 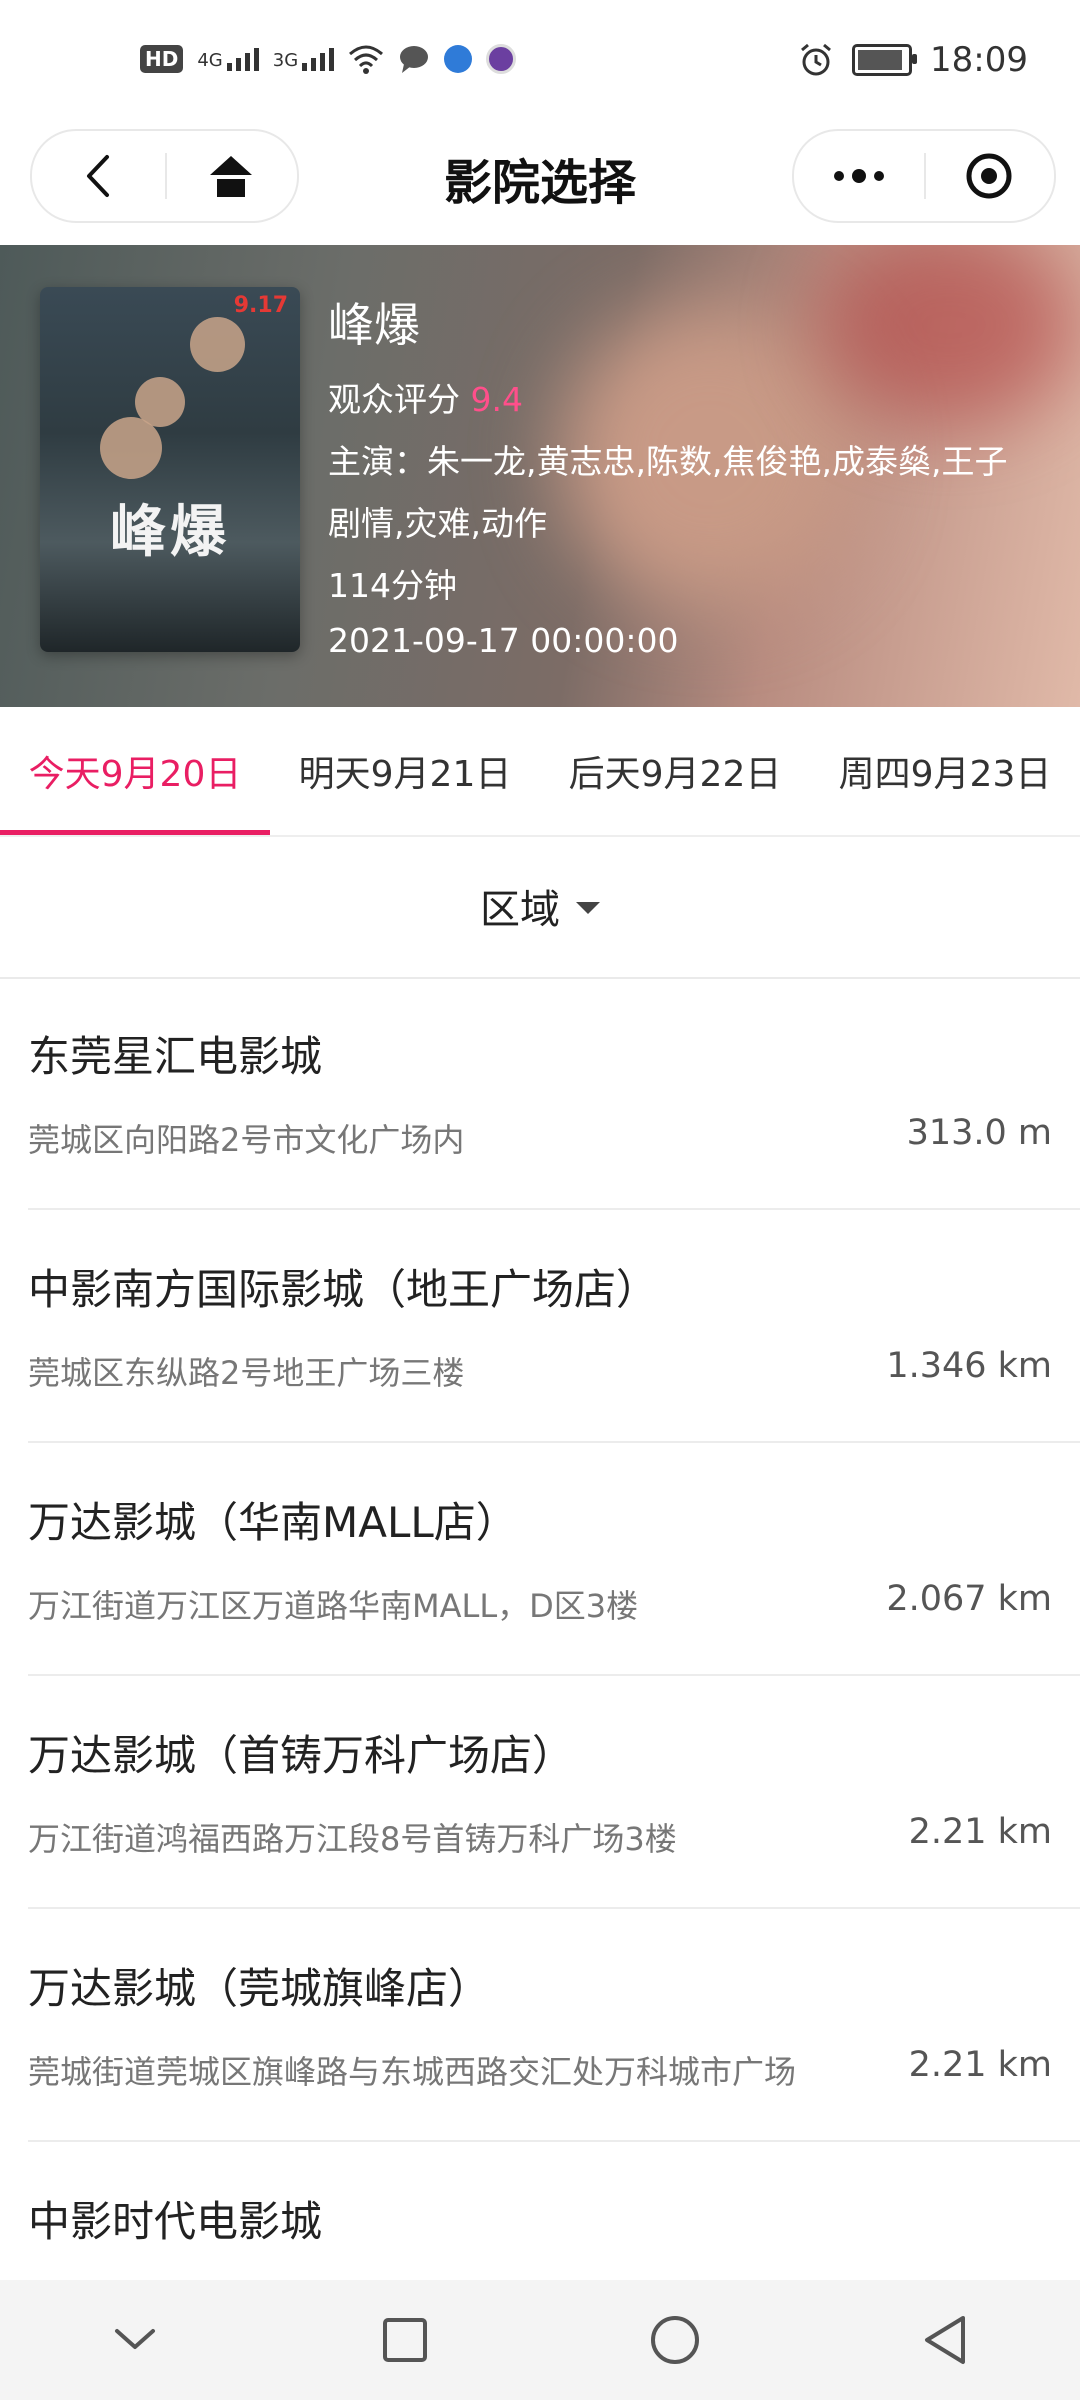 I want to click on square-icon, so click(x=405, y=2340).